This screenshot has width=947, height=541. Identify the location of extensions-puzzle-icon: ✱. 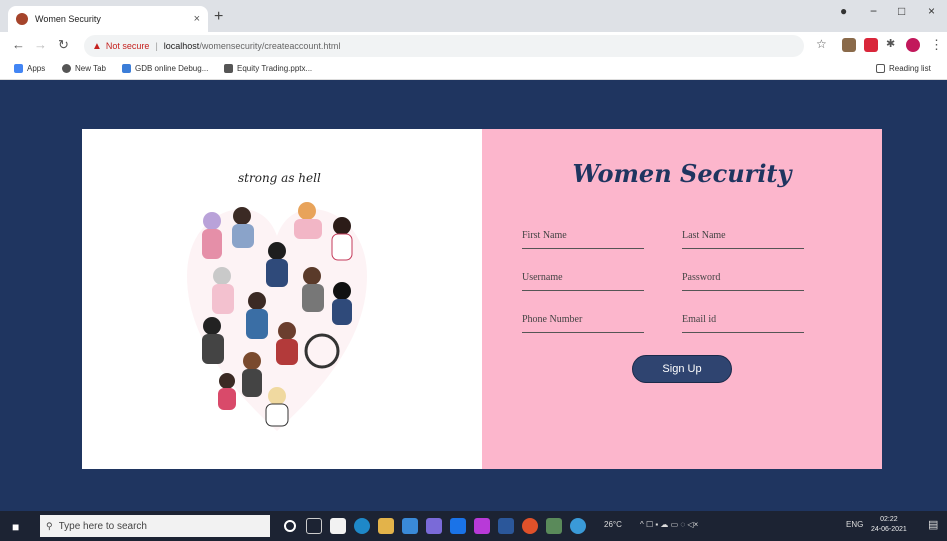
(890, 43).